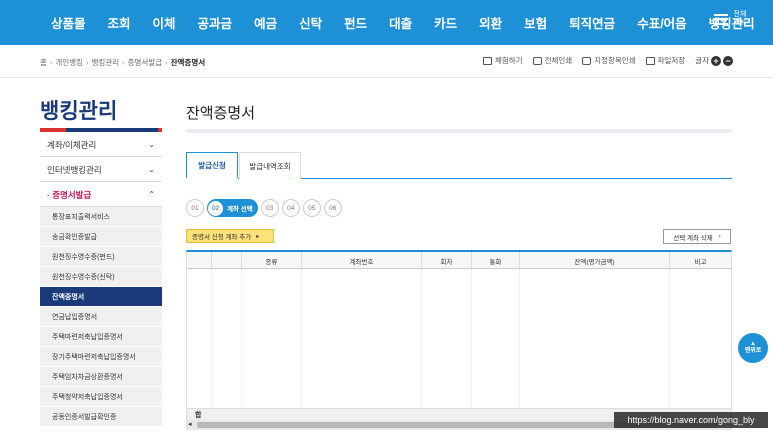 The width and height of the screenshot is (773, 434). I want to click on page-tools: 체험하기 전체인쇄 지정항목인쇄 파일저장 글자 + −, so click(603, 60).